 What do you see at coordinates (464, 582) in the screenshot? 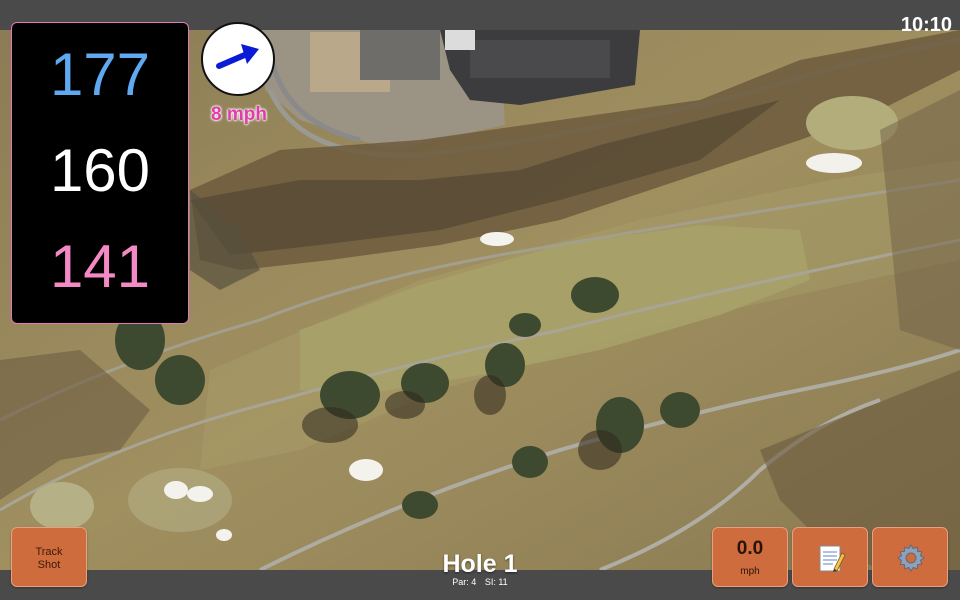
I see `hole-par: Par: 4` at bounding box center [464, 582].